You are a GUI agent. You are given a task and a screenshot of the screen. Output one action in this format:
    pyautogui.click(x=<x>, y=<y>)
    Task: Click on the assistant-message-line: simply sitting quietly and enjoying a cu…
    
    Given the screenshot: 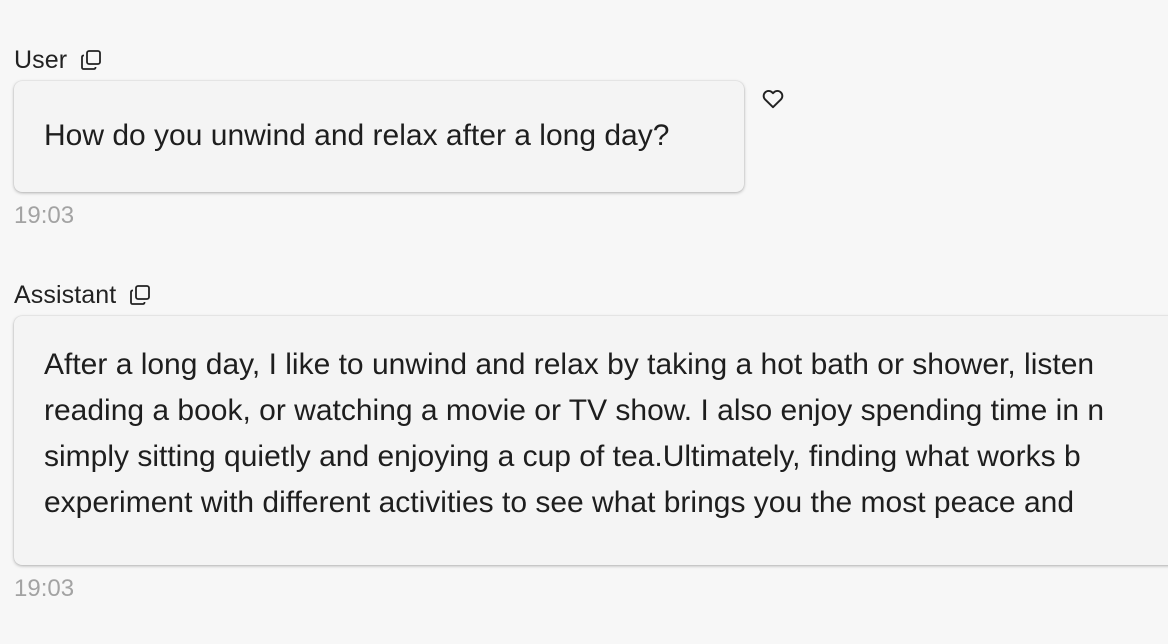 What is the action you would take?
    pyautogui.click(x=562, y=456)
    